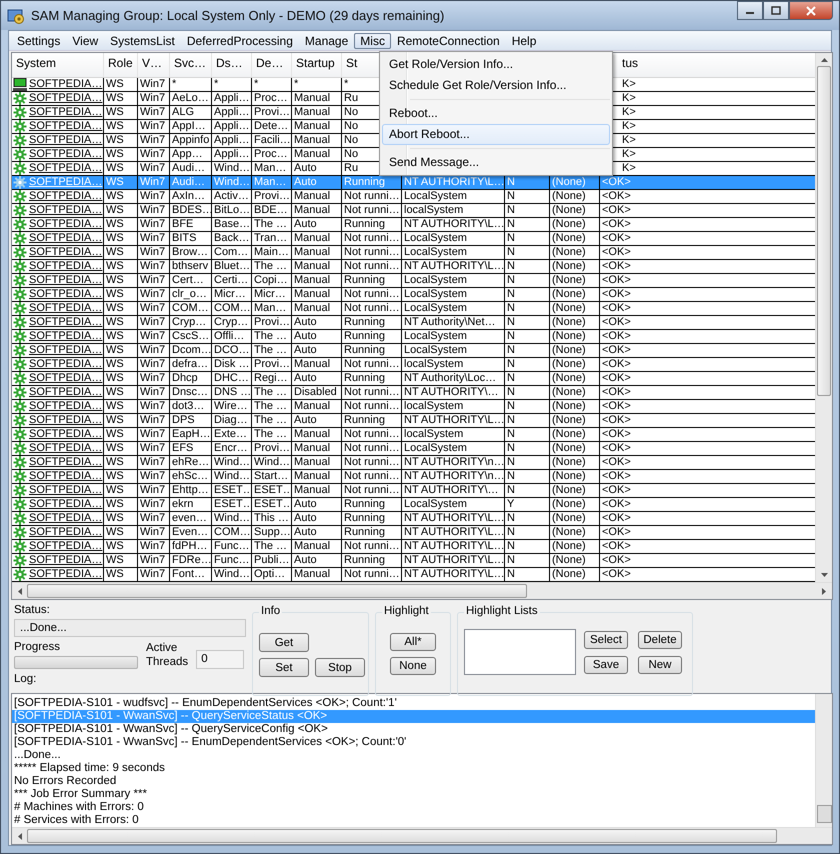 This screenshot has width=840, height=854. I want to click on table-row: SOFTPEDIA… WS Win7 bthserv Bluet… The … Manual Not runni… NT AUTHORITY\L… N (None) <OK>, so click(413, 267).